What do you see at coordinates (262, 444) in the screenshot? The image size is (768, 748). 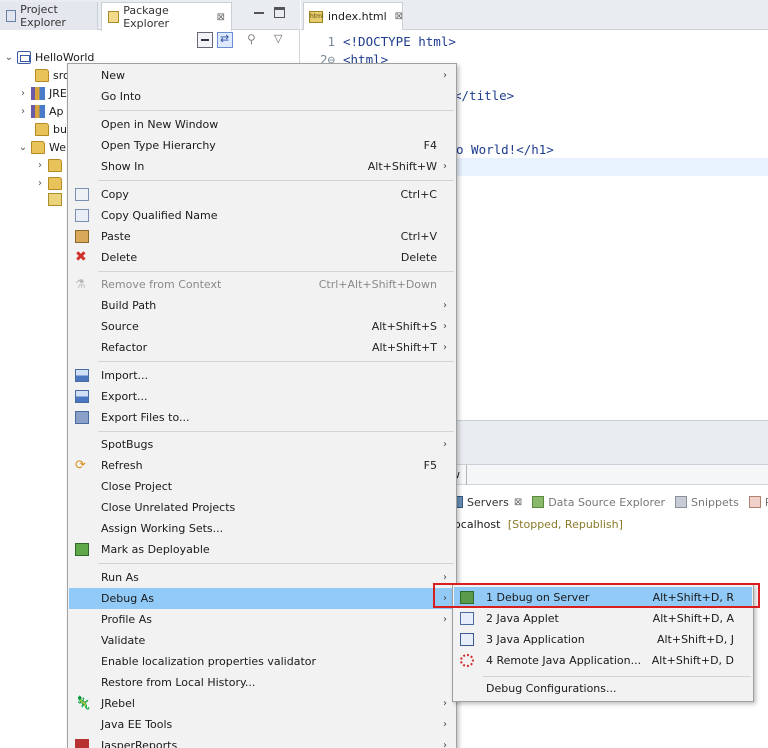 I see `menu-item-spotbugs: SpotBugs ›` at bounding box center [262, 444].